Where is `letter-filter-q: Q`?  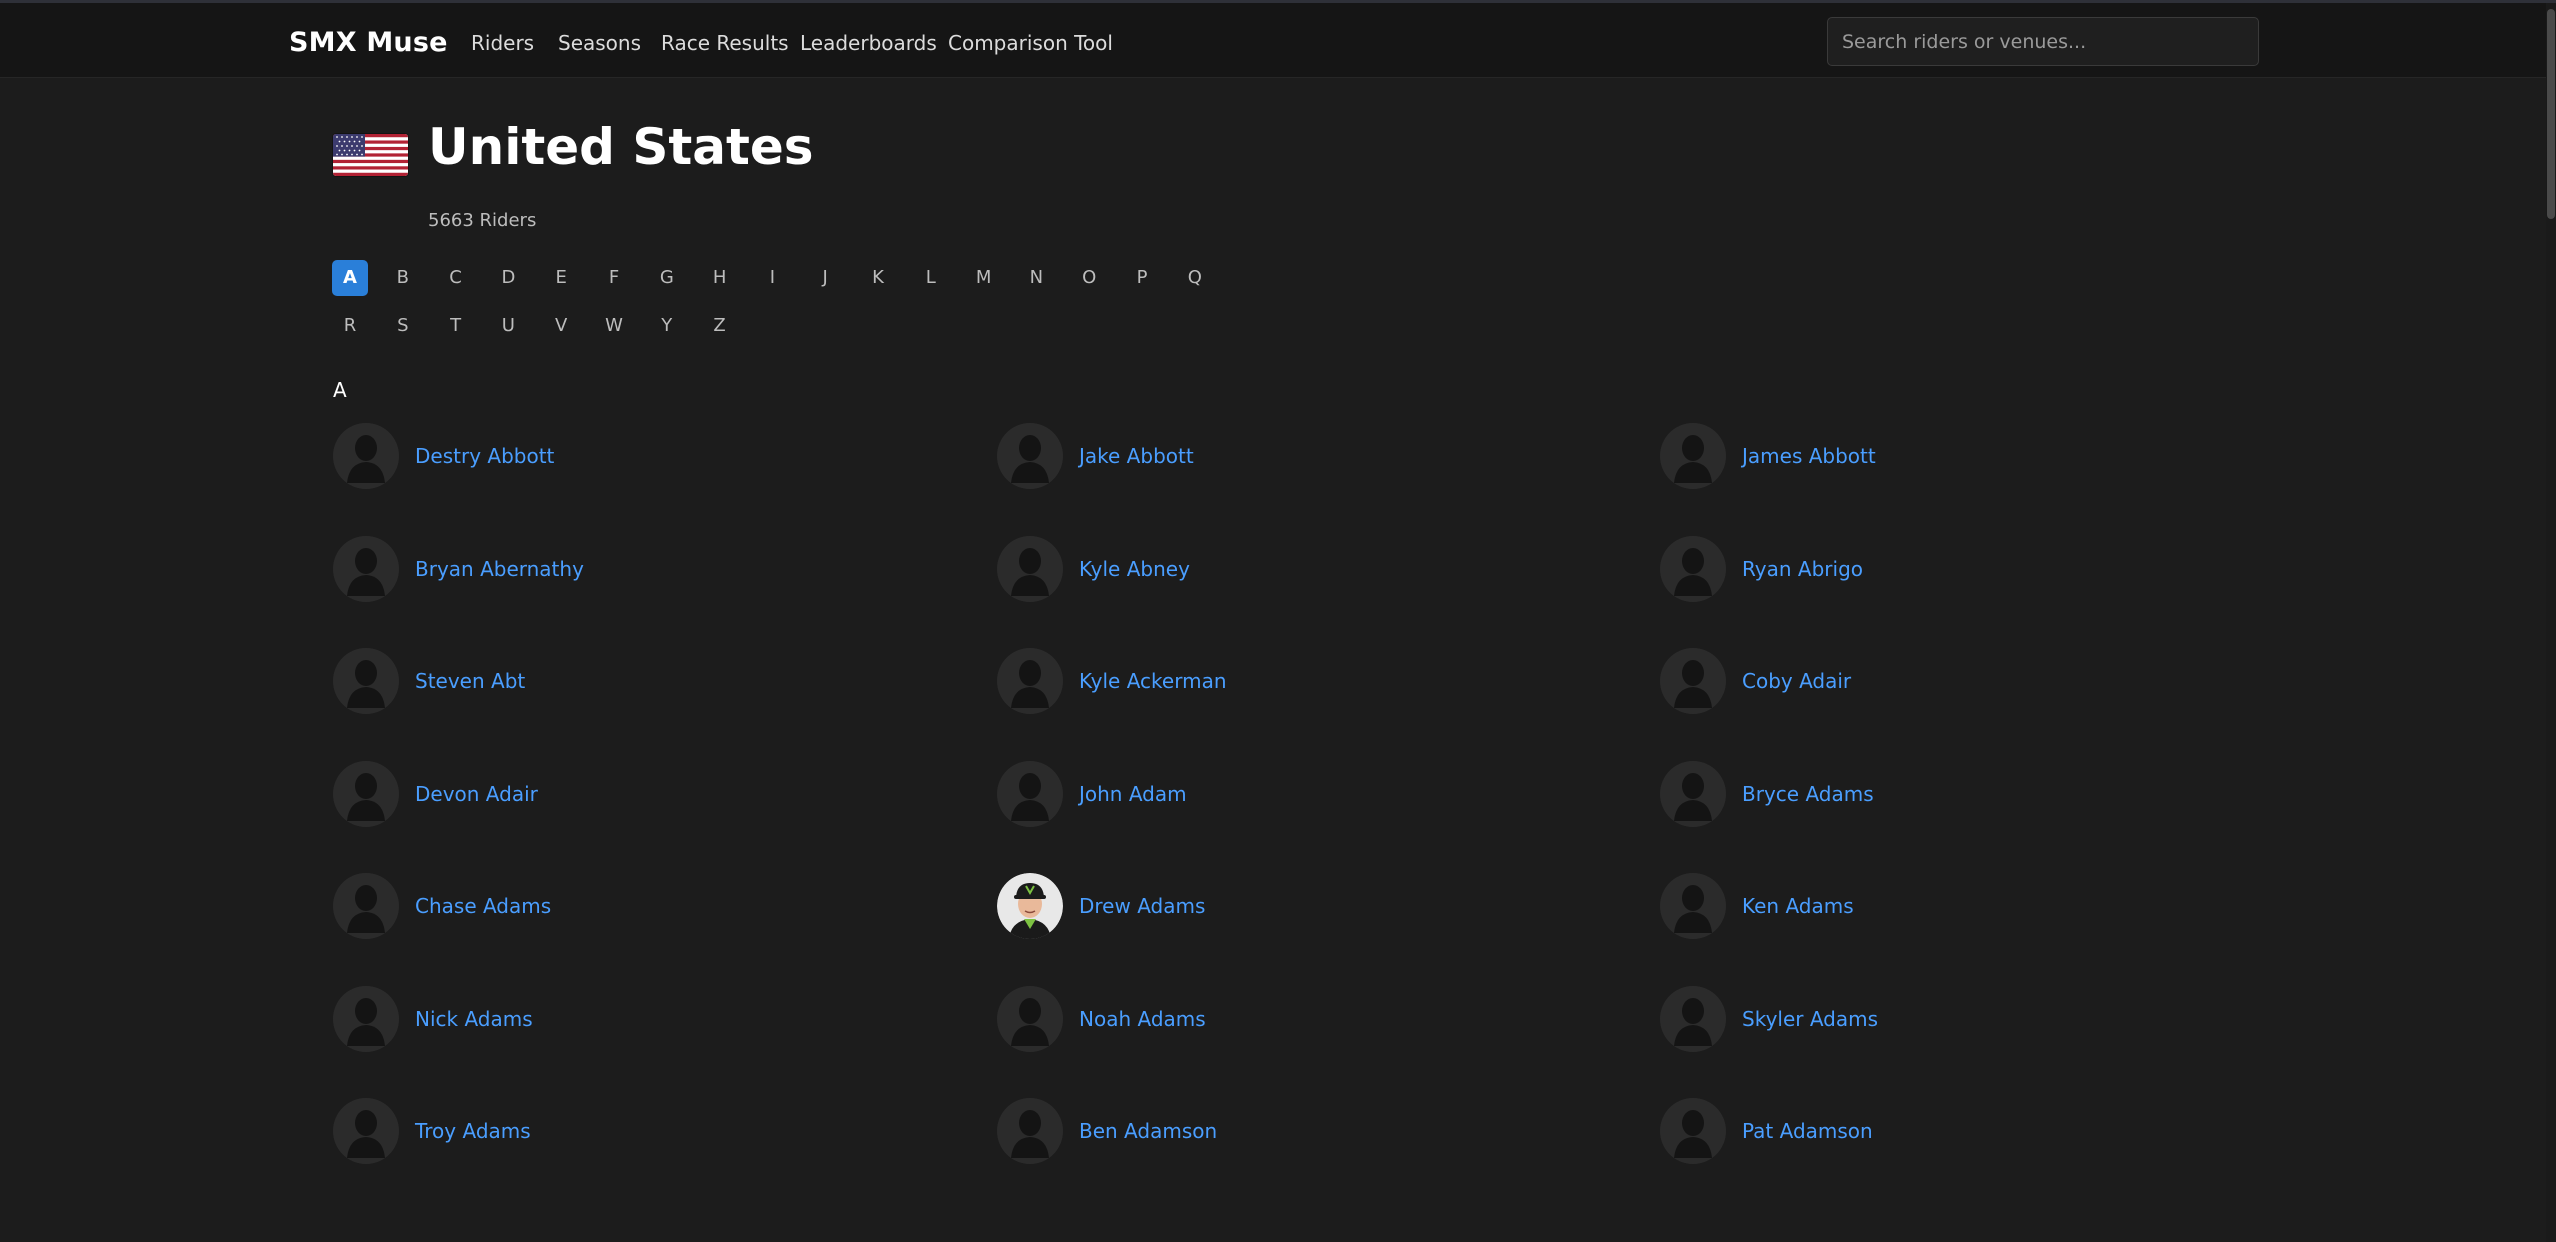 letter-filter-q: Q is located at coordinates (1195, 278).